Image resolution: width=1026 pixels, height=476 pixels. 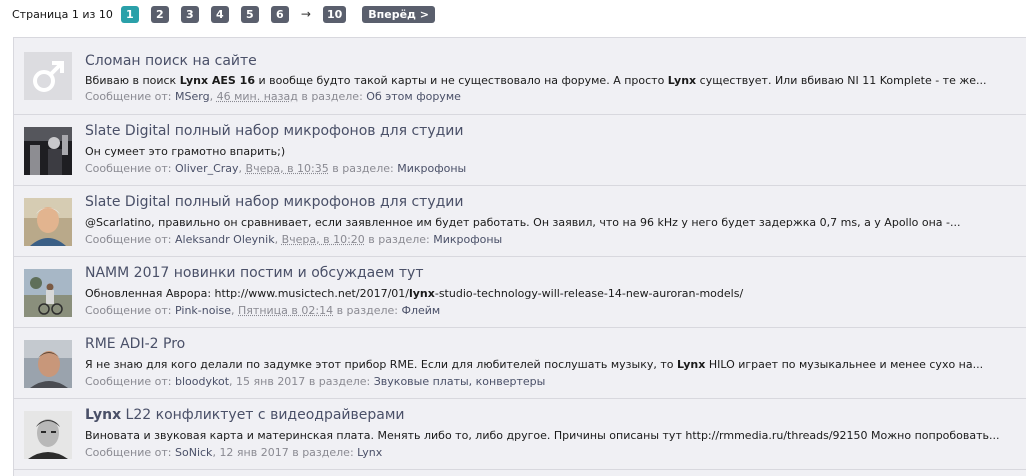 I want to click on male-symbol-icon, so click(x=48, y=76).